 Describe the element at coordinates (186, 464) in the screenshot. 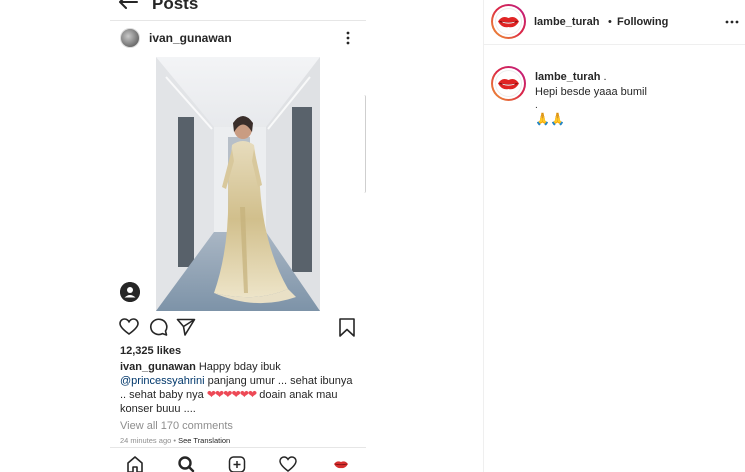

I see `search-icon` at that location.